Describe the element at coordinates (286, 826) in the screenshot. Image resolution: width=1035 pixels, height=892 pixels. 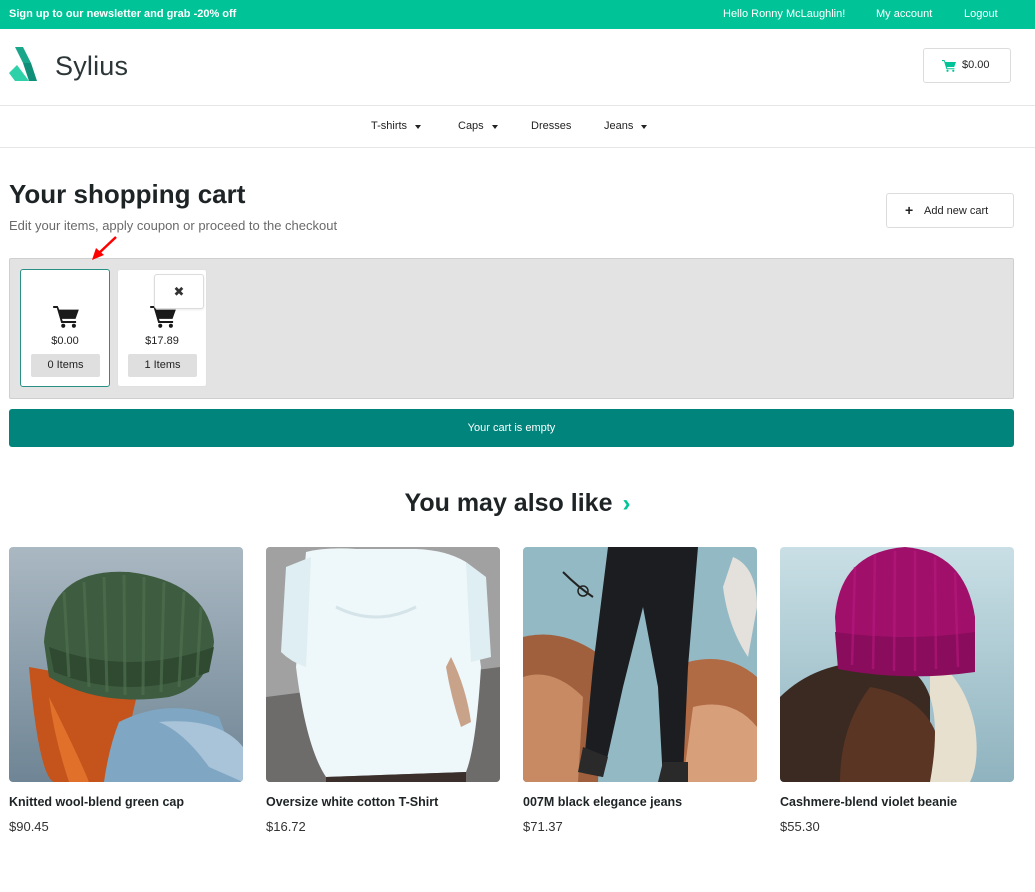
I see `product-price: $16.72` at that location.